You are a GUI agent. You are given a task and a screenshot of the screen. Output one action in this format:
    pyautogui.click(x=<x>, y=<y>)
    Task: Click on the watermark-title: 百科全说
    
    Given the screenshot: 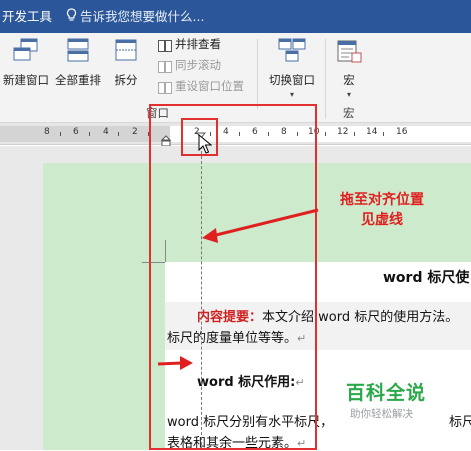 What is the action you would take?
    pyautogui.click(x=386, y=393)
    